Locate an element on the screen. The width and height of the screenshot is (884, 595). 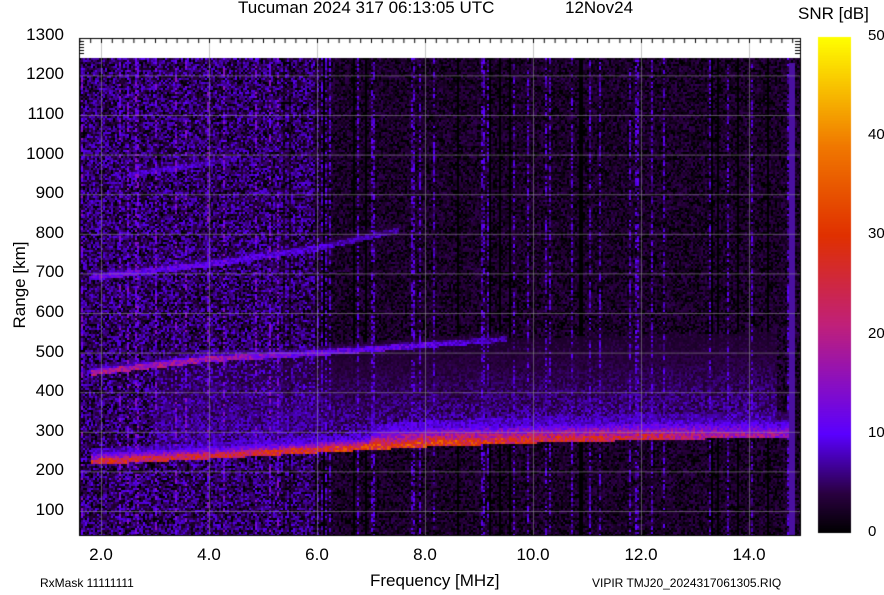
y-tick-label: 100 is located at coordinates (49, 509).